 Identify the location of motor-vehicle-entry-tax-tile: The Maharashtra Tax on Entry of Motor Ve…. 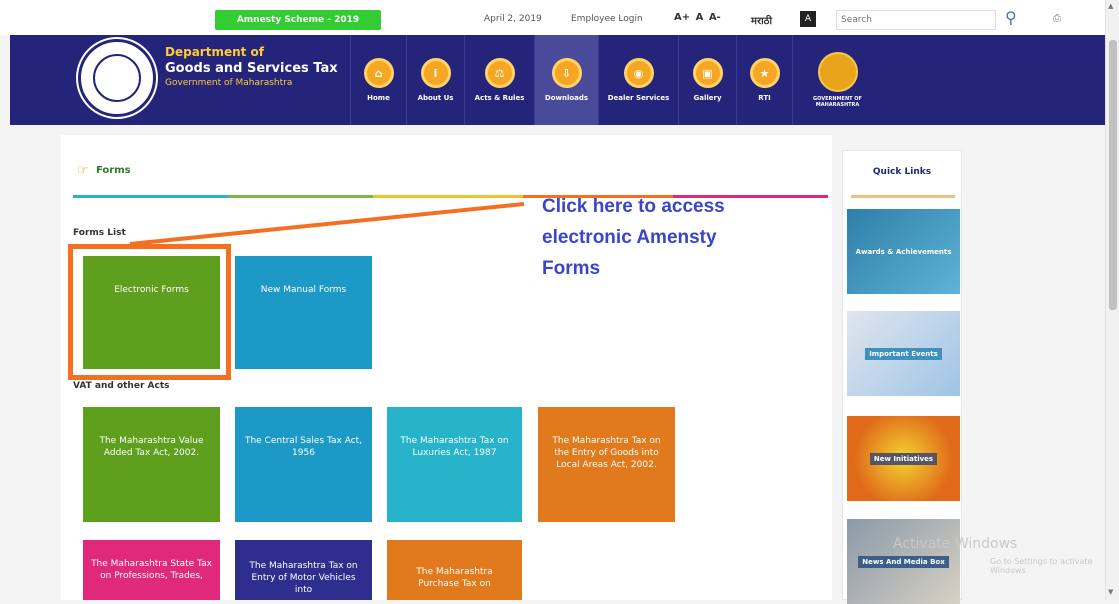
(303, 570).